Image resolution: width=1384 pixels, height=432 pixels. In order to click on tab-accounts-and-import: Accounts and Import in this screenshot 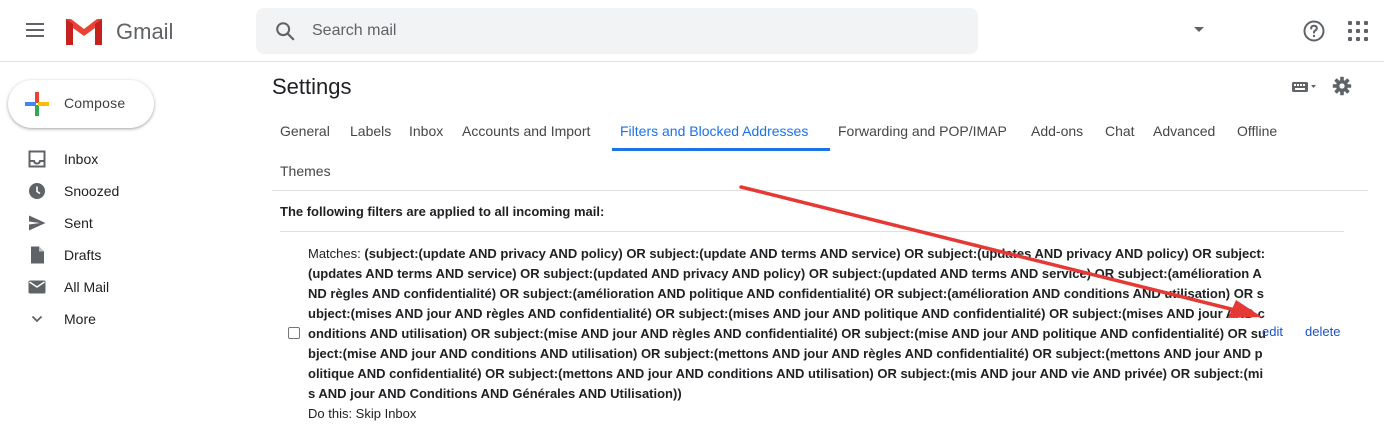, I will do `click(526, 131)`.